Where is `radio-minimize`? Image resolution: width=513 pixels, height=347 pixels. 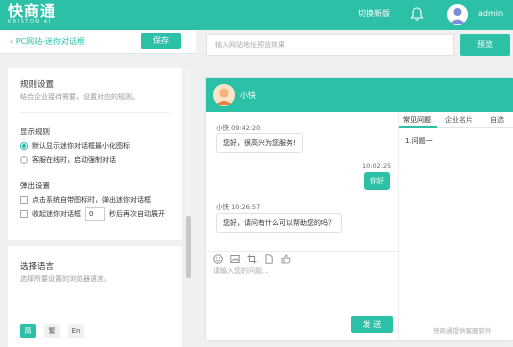 radio-minimize is located at coordinates (24, 146).